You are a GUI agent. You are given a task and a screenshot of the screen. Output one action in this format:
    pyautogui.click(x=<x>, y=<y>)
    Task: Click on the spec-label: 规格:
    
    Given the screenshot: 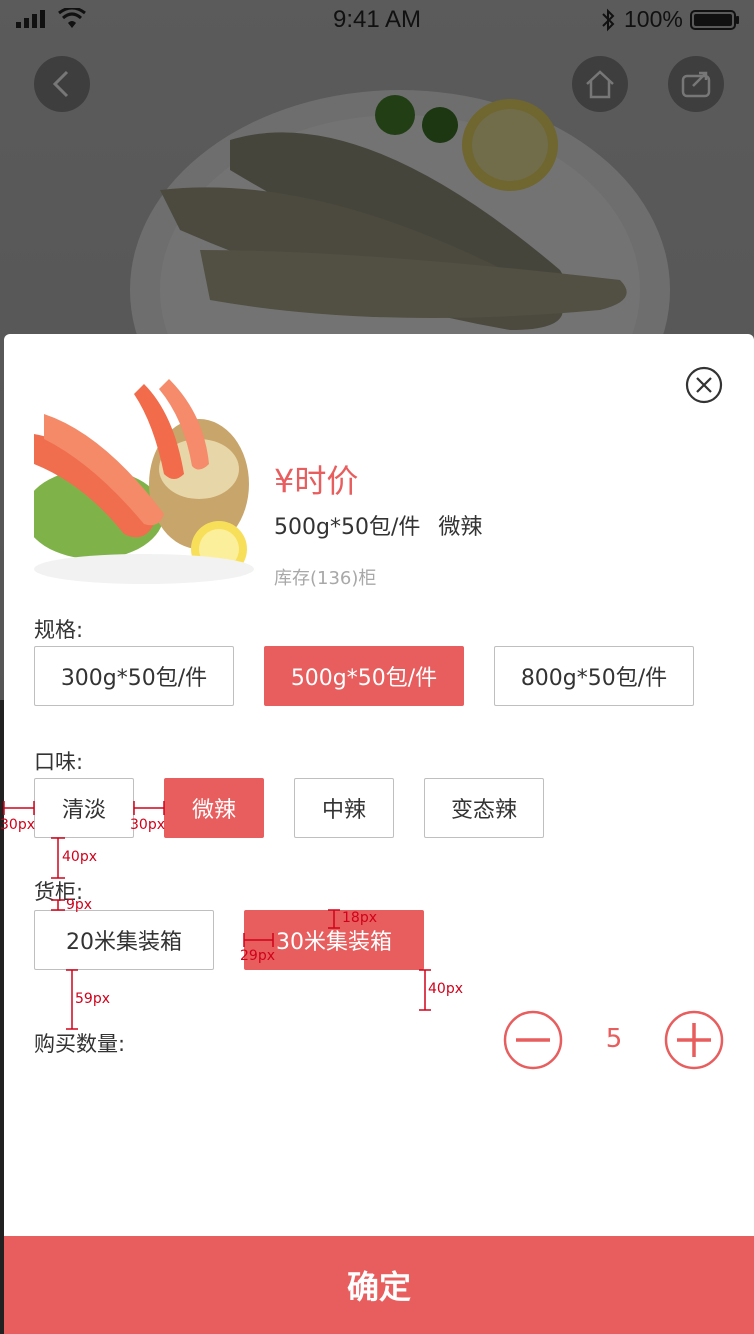 What is the action you would take?
    pyautogui.click(x=59, y=630)
    